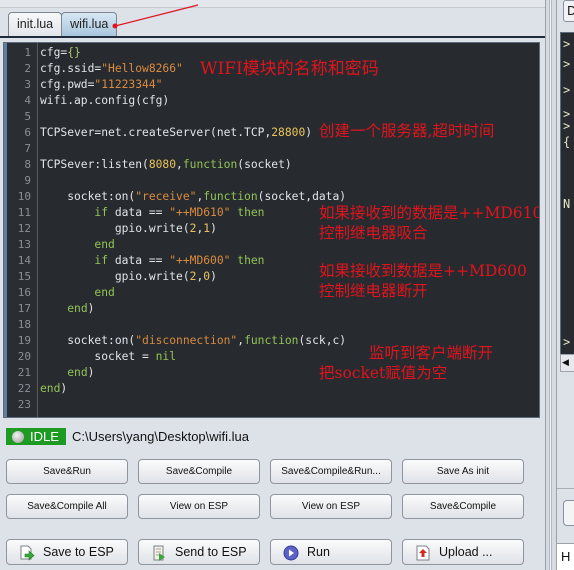 This screenshot has width=574, height=570. What do you see at coordinates (67, 506) in the screenshot?
I see `save-compile-all-button: Save&Compile All` at bounding box center [67, 506].